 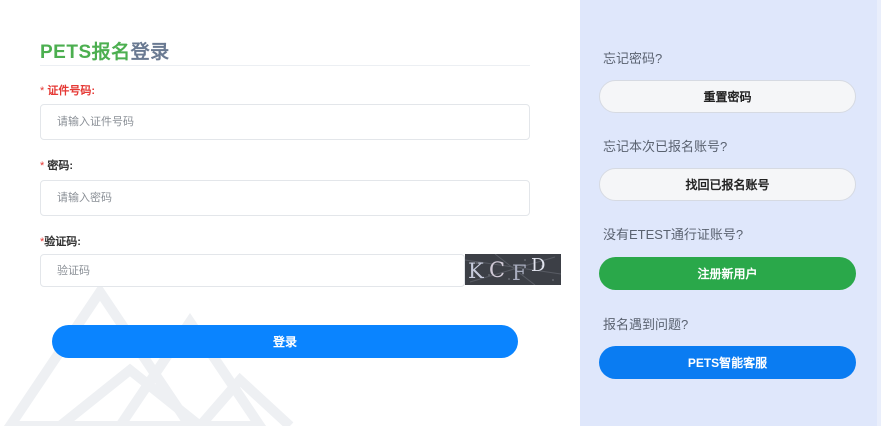 I want to click on captcha-char: D, so click(x=538, y=265).